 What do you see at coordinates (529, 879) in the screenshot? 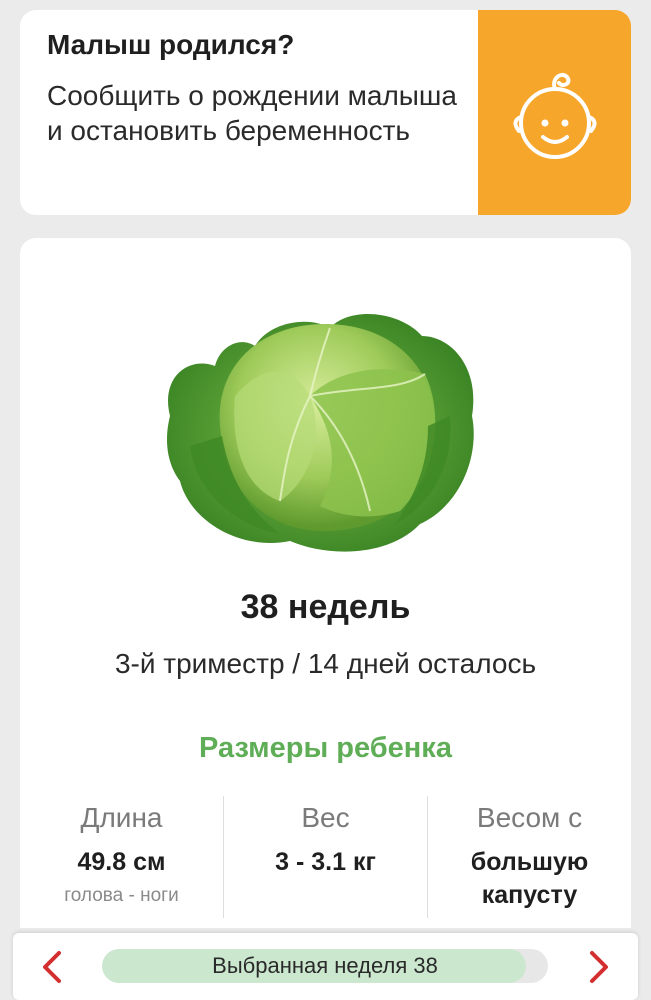
I see `comparison-value: большую капусту` at bounding box center [529, 879].